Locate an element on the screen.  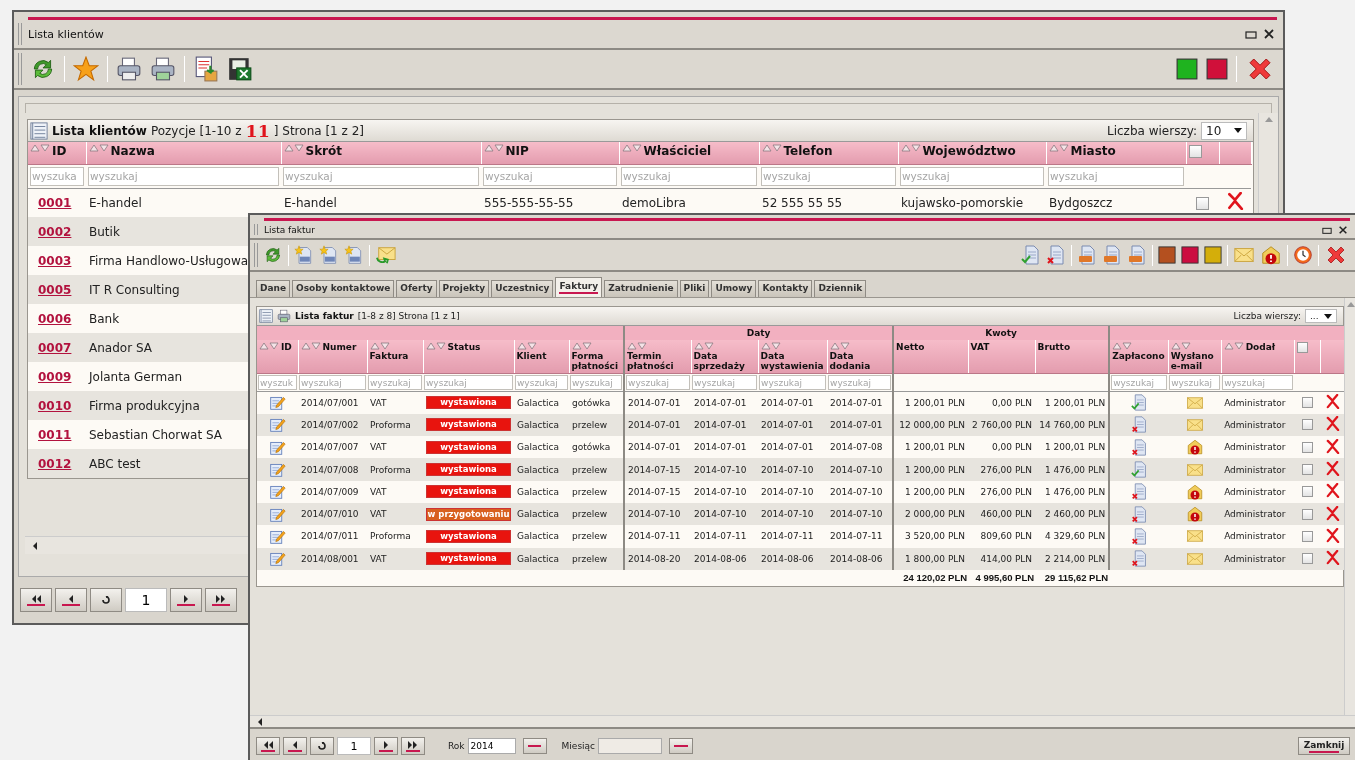
client-id-link: 0009 is located at coordinates (55, 376).